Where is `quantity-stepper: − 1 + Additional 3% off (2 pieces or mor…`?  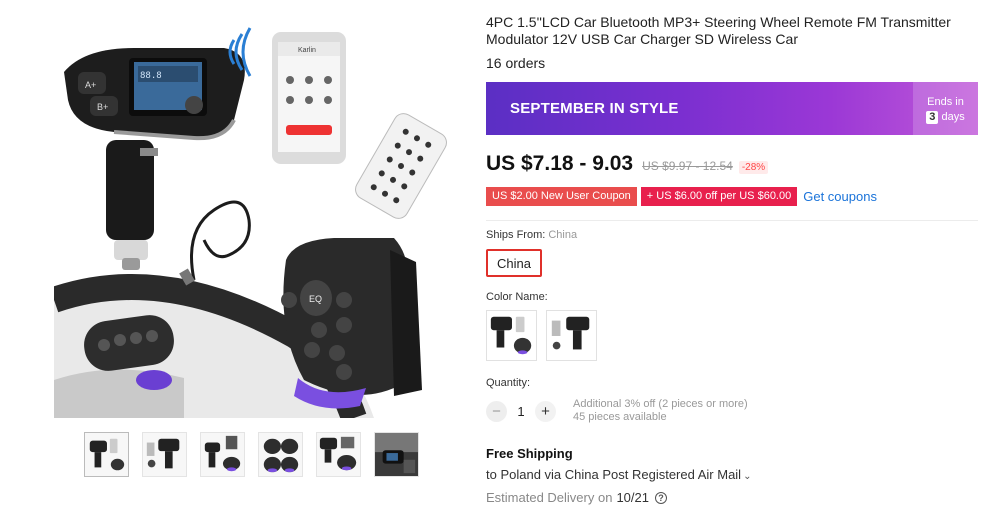
quantity-stepper: − 1 + Additional 3% off (2 pieces or mor… is located at coordinates (734, 411).